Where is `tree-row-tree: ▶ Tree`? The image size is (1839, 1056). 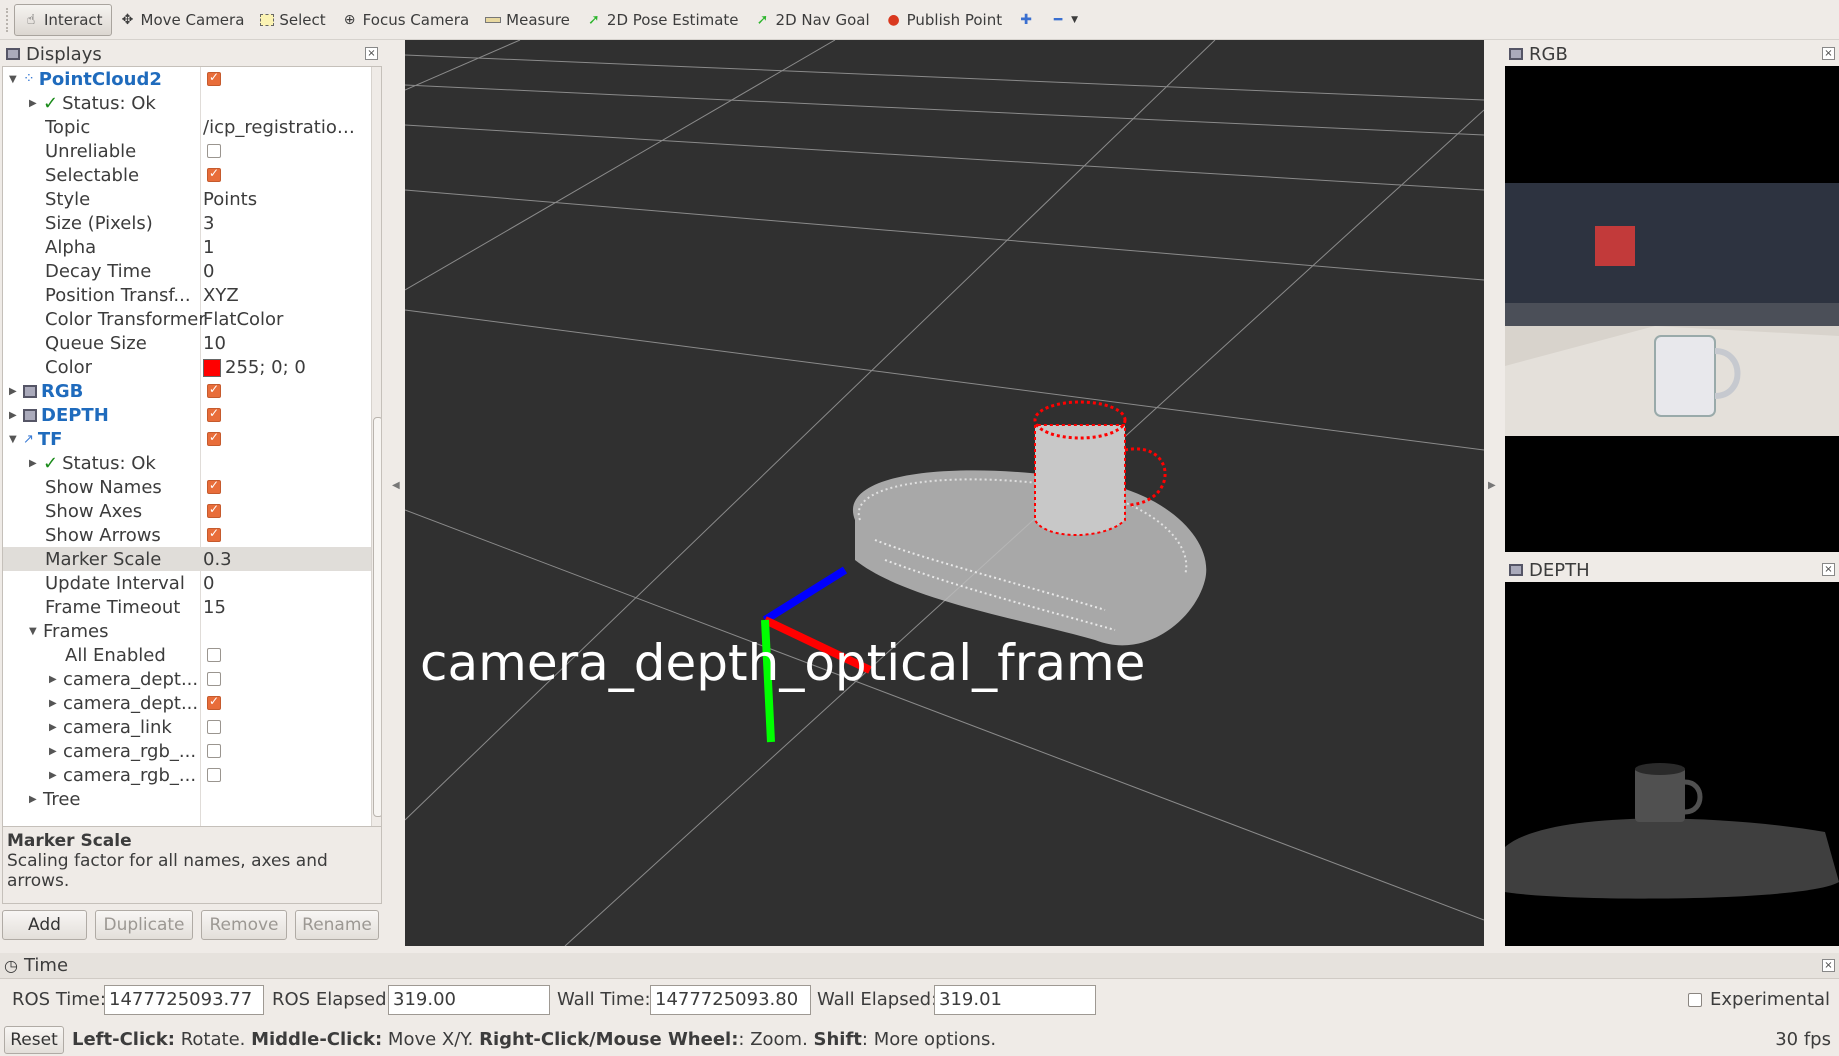
tree-row-tree: ▶ Tree is located at coordinates (192, 799).